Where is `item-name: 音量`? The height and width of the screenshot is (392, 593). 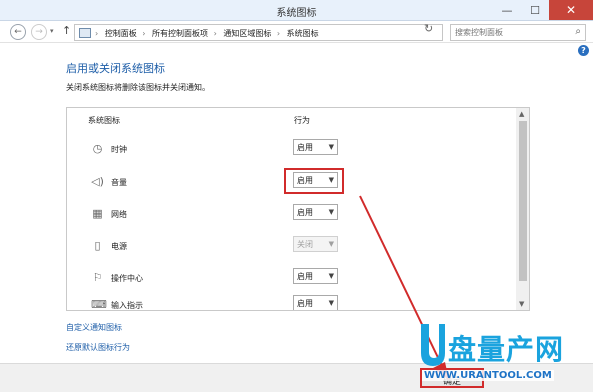 item-name: 音量 is located at coordinates (119, 182).